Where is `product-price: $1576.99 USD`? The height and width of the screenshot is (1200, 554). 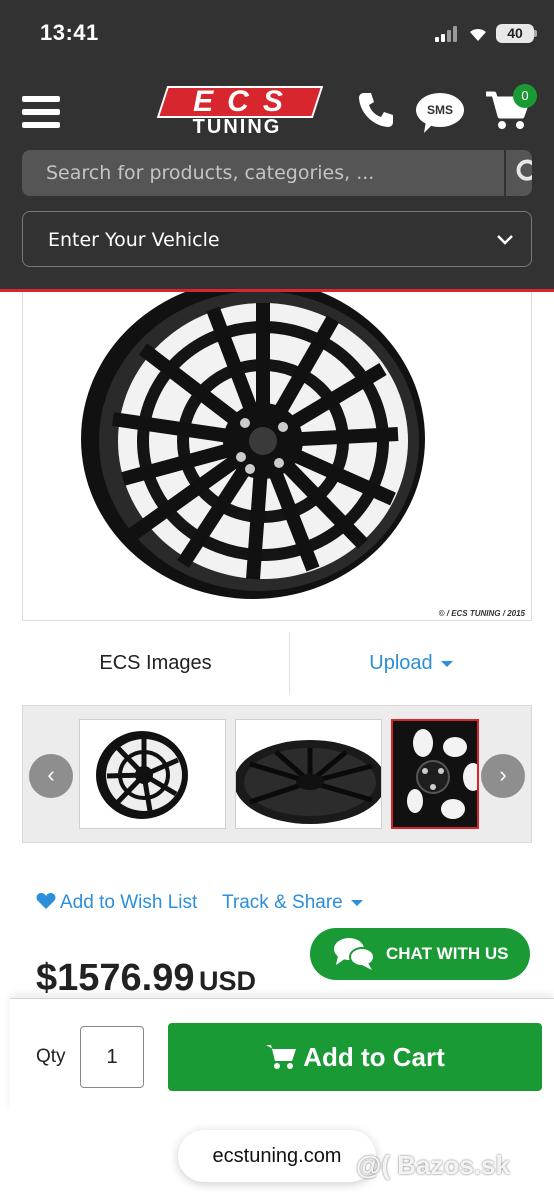
product-price: $1576.99 USD is located at coordinates (146, 978).